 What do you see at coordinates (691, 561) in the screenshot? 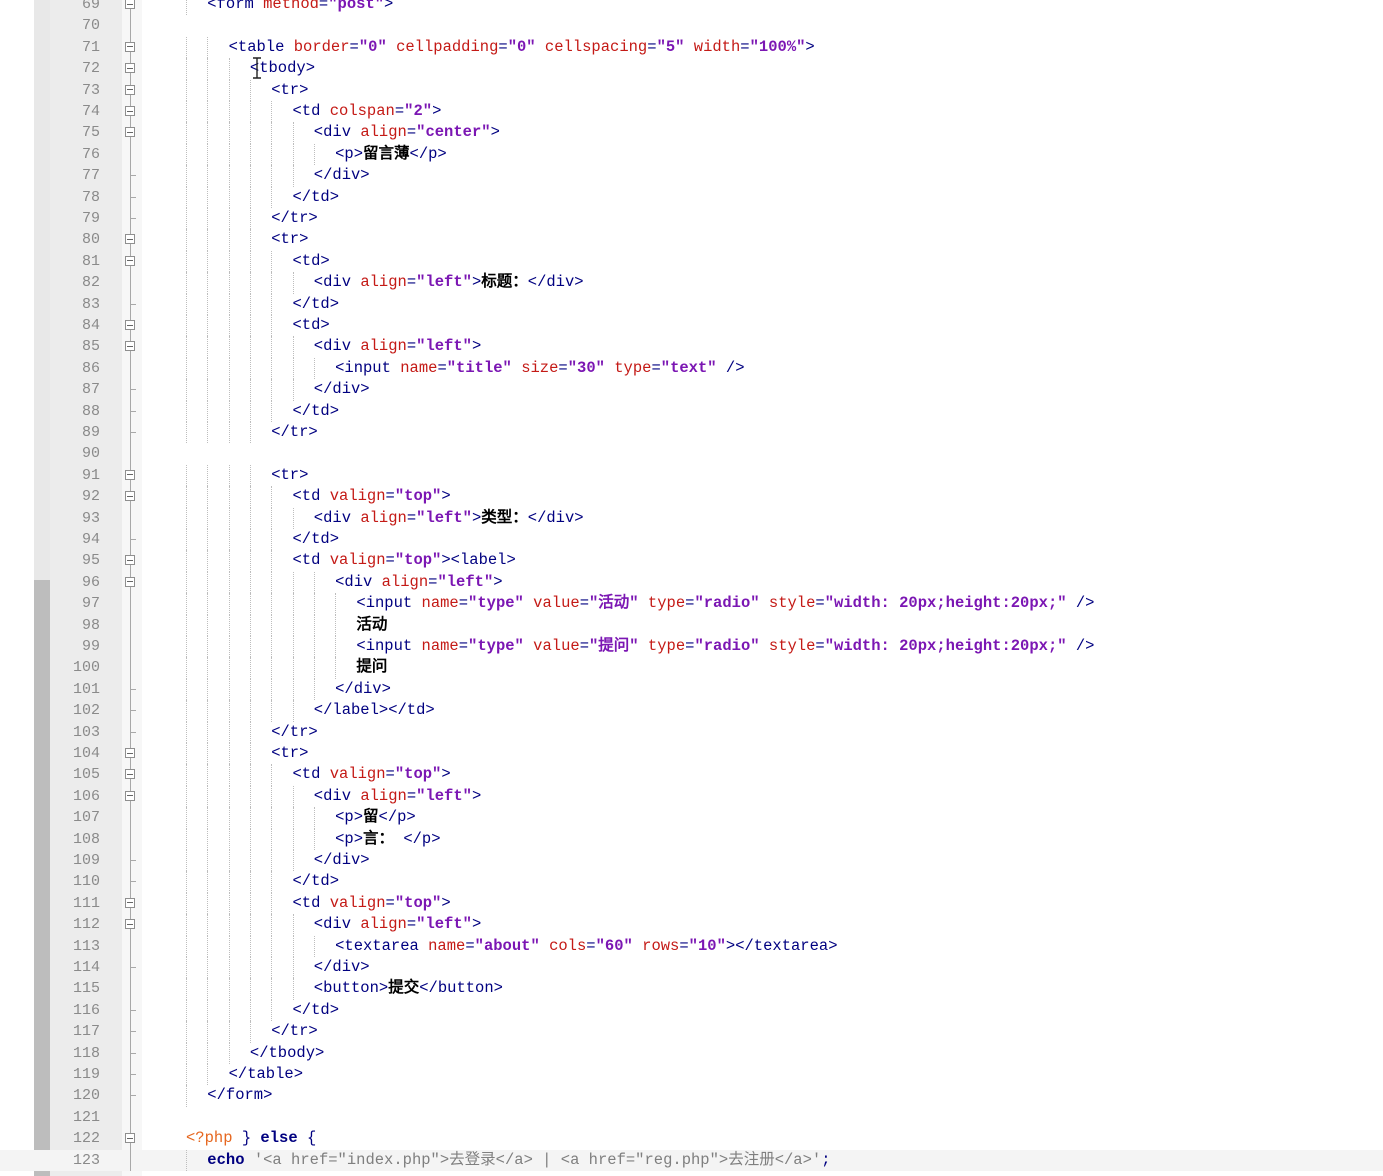
I see `code-line: 95 <td valign="top"><label>` at bounding box center [691, 561].